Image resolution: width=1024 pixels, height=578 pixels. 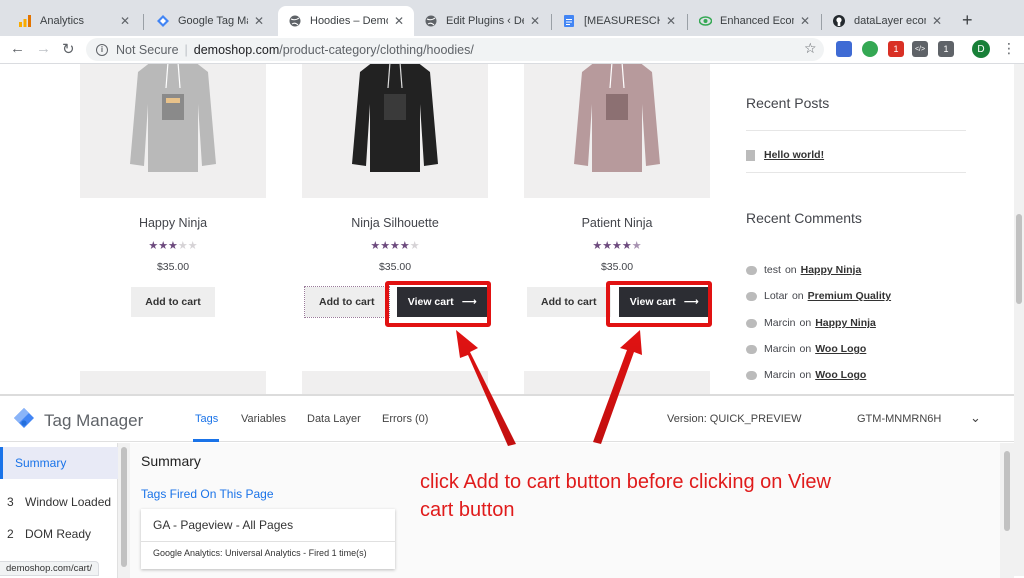 What do you see at coordinates (346, 21) in the screenshot?
I see `browser-tab-hoodies: Hoodies – Demosh ✕` at bounding box center [346, 21].